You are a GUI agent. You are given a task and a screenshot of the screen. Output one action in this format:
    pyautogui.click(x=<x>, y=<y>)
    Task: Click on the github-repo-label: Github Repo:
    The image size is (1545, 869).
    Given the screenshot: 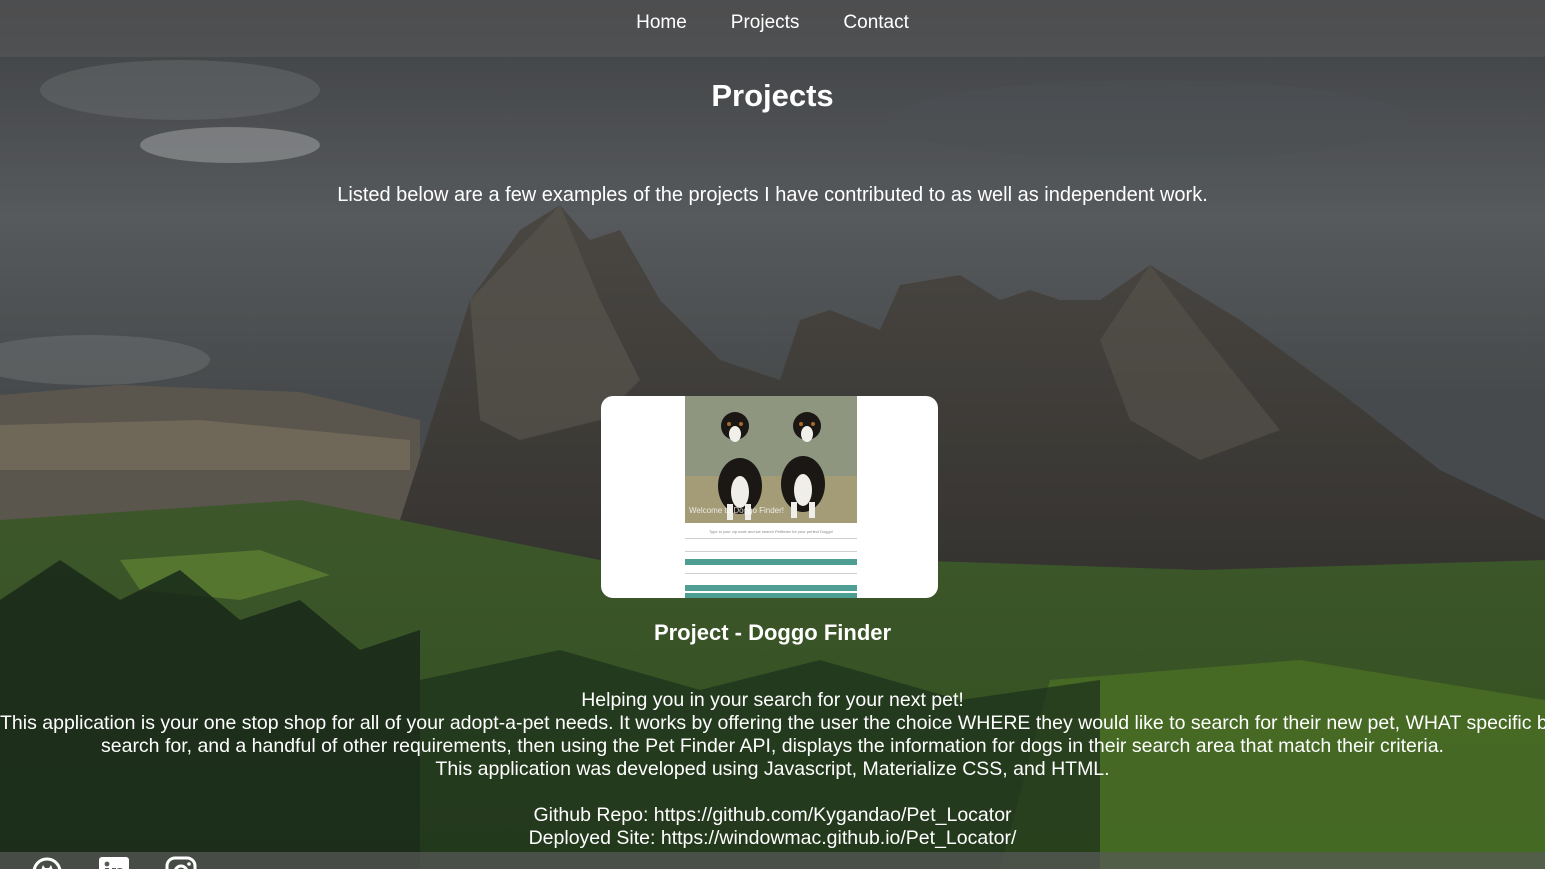 What is the action you would take?
    pyautogui.click(x=593, y=815)
    